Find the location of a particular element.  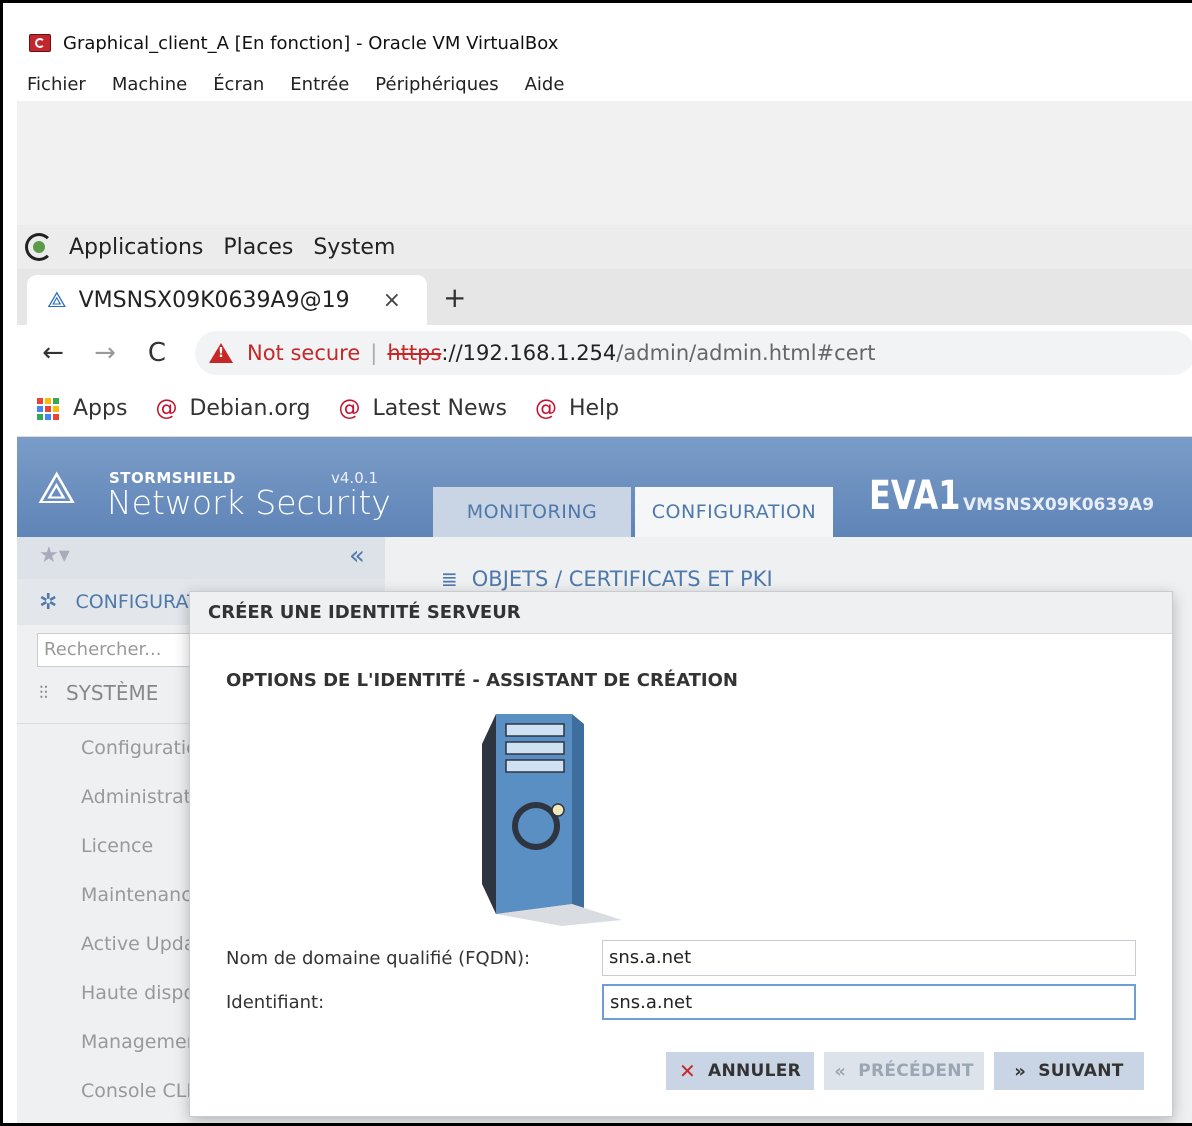

bookmark-label: Latest News is located at coordinates (439, 408).